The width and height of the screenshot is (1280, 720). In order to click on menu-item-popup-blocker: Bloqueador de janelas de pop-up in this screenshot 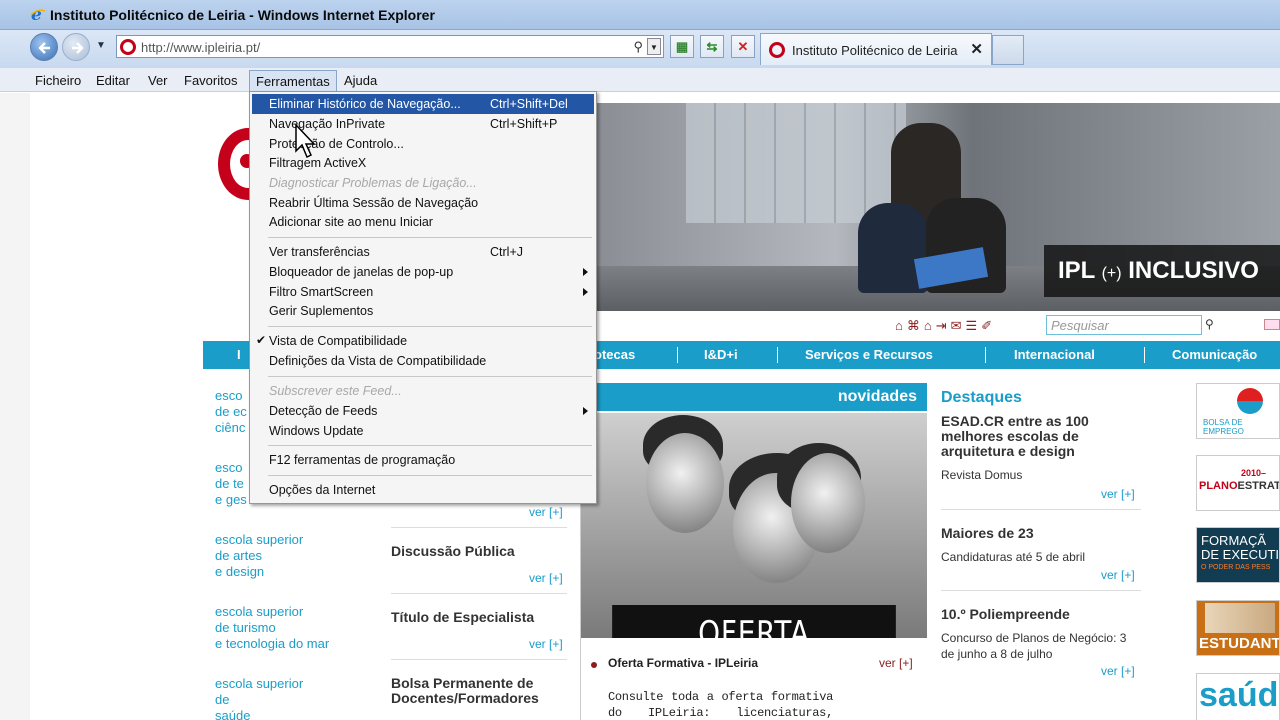, I will do `click(423, 272)`.